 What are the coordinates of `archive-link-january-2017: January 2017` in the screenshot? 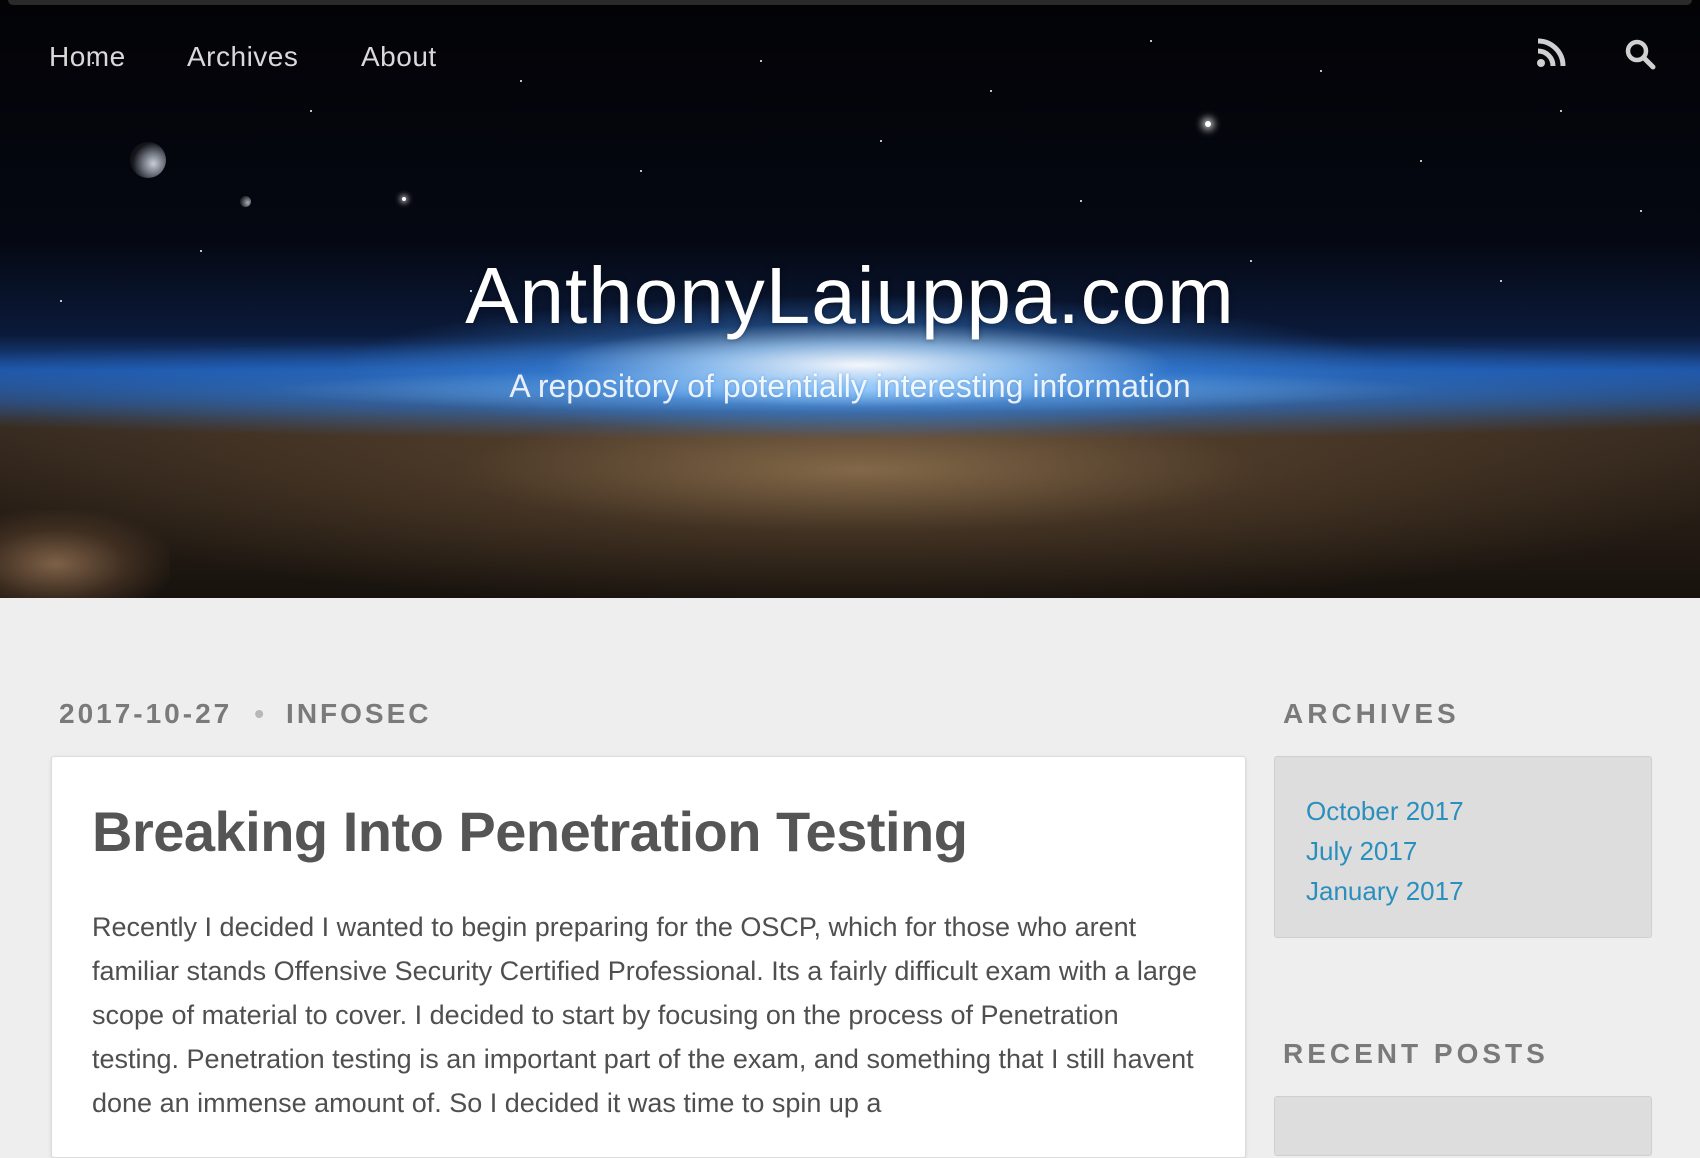 It's located at (1385, 891).